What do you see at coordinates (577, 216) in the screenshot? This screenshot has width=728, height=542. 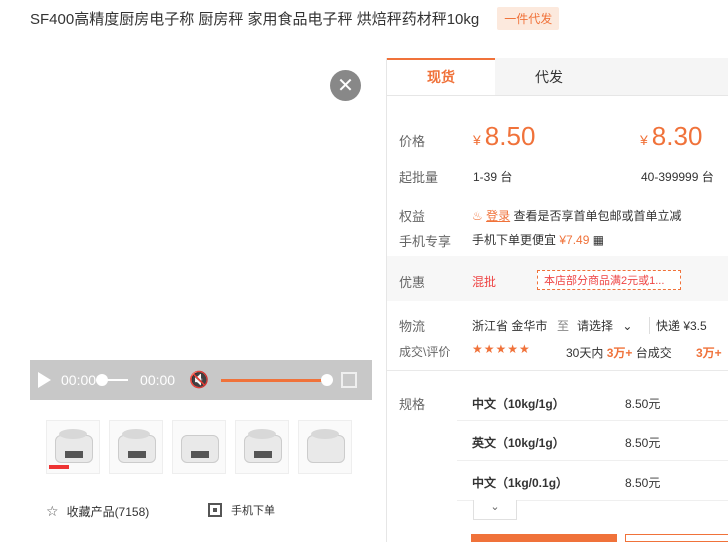 I see `benefits-text: ♨ 登录 查看是否享首单包邮或首单立减` at bounding box center [577, 216].